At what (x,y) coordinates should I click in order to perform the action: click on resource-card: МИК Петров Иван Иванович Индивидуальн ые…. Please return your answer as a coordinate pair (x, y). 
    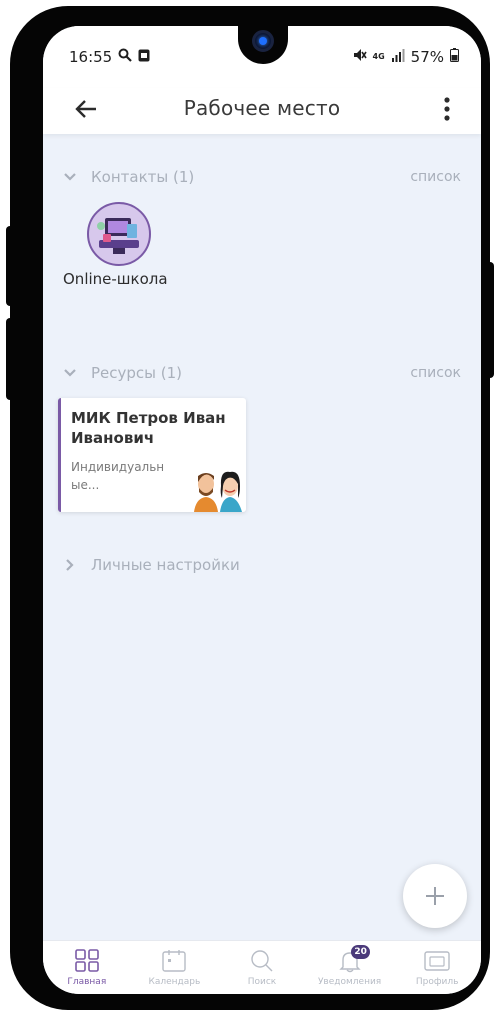
    Looking at the image, I should click on (152, 455).